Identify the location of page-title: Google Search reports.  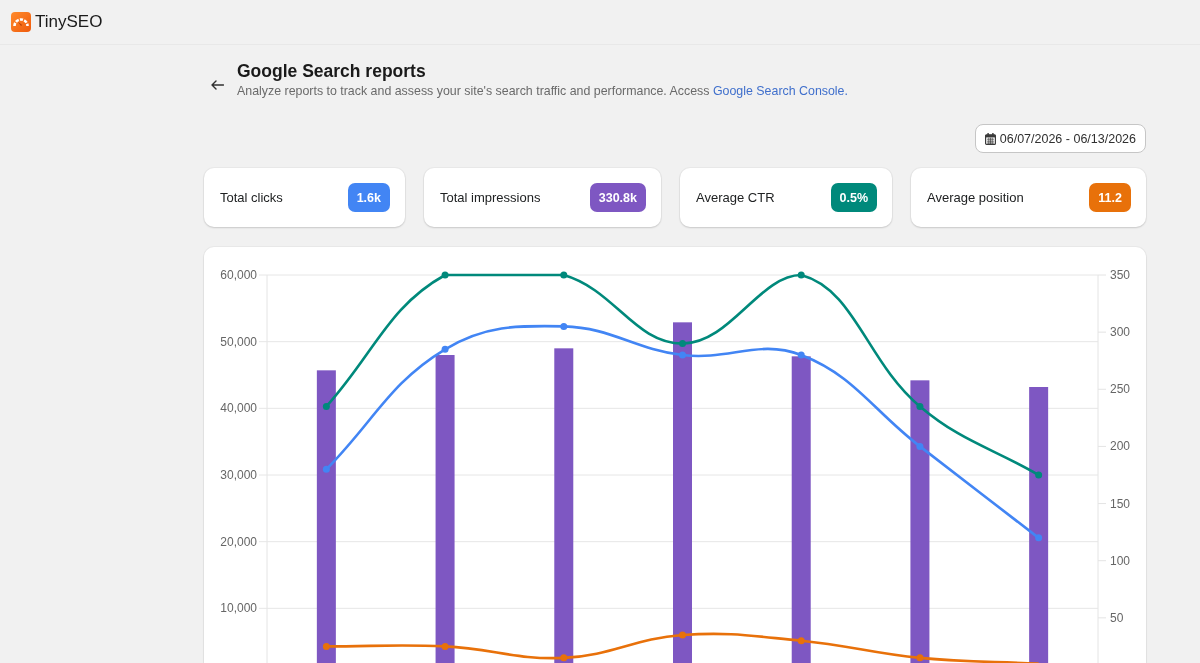
(332, 71).